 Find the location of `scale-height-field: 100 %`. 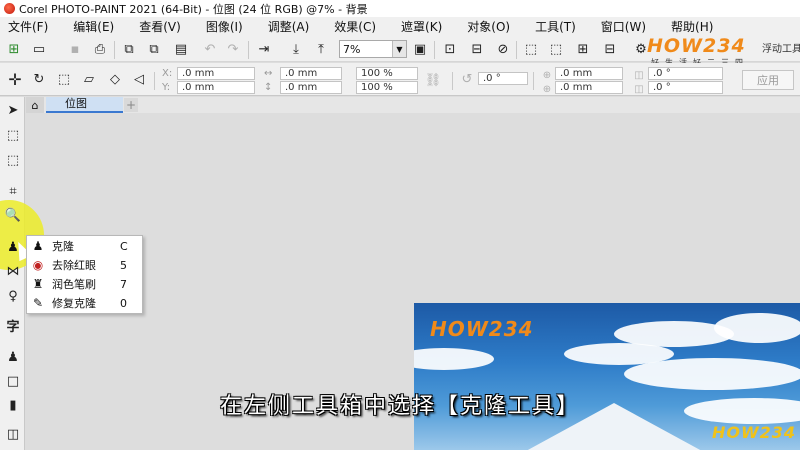

scale-height-field: 100 % is located at coordinates (387, 87).